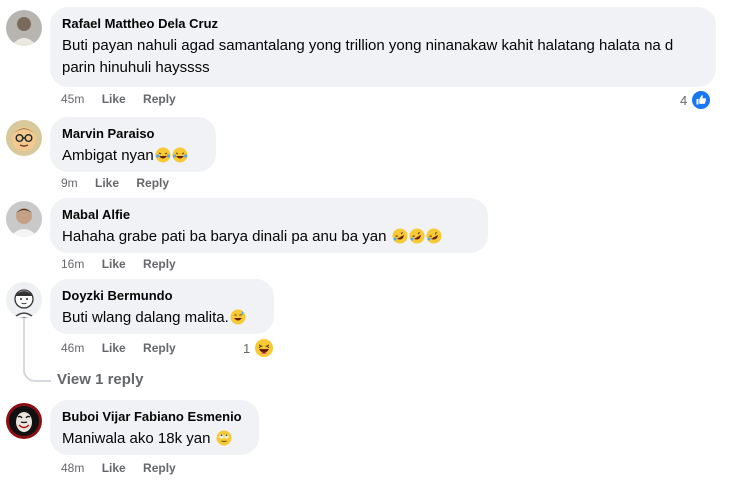  What do you see at coordinates (162, 295) in the screenshot?
I see `comment-author: Doyzki Bermundo` at bounding box center [162, 295].